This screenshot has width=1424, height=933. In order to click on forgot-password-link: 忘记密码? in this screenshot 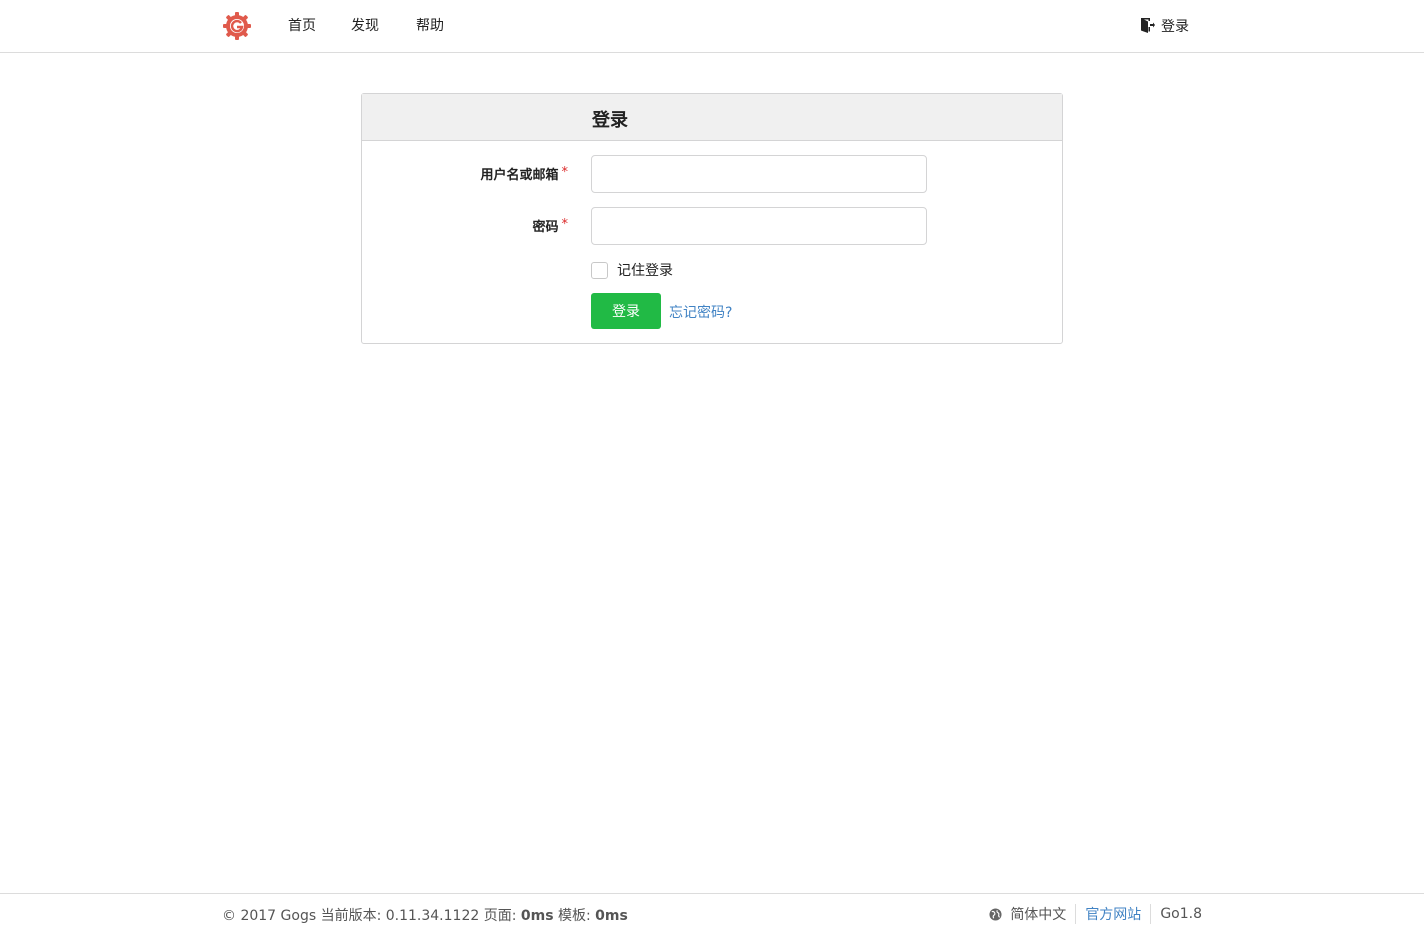, I will do `click(700, 312)`.